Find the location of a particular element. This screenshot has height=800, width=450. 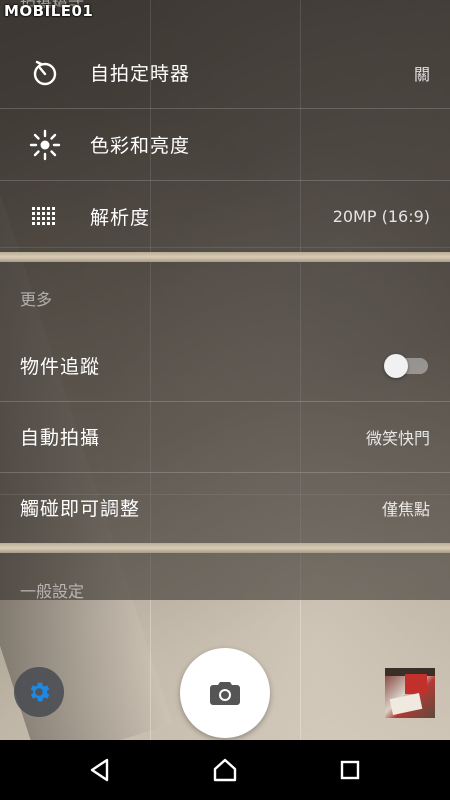

resolution-icon is located at coordinates (45, 216).